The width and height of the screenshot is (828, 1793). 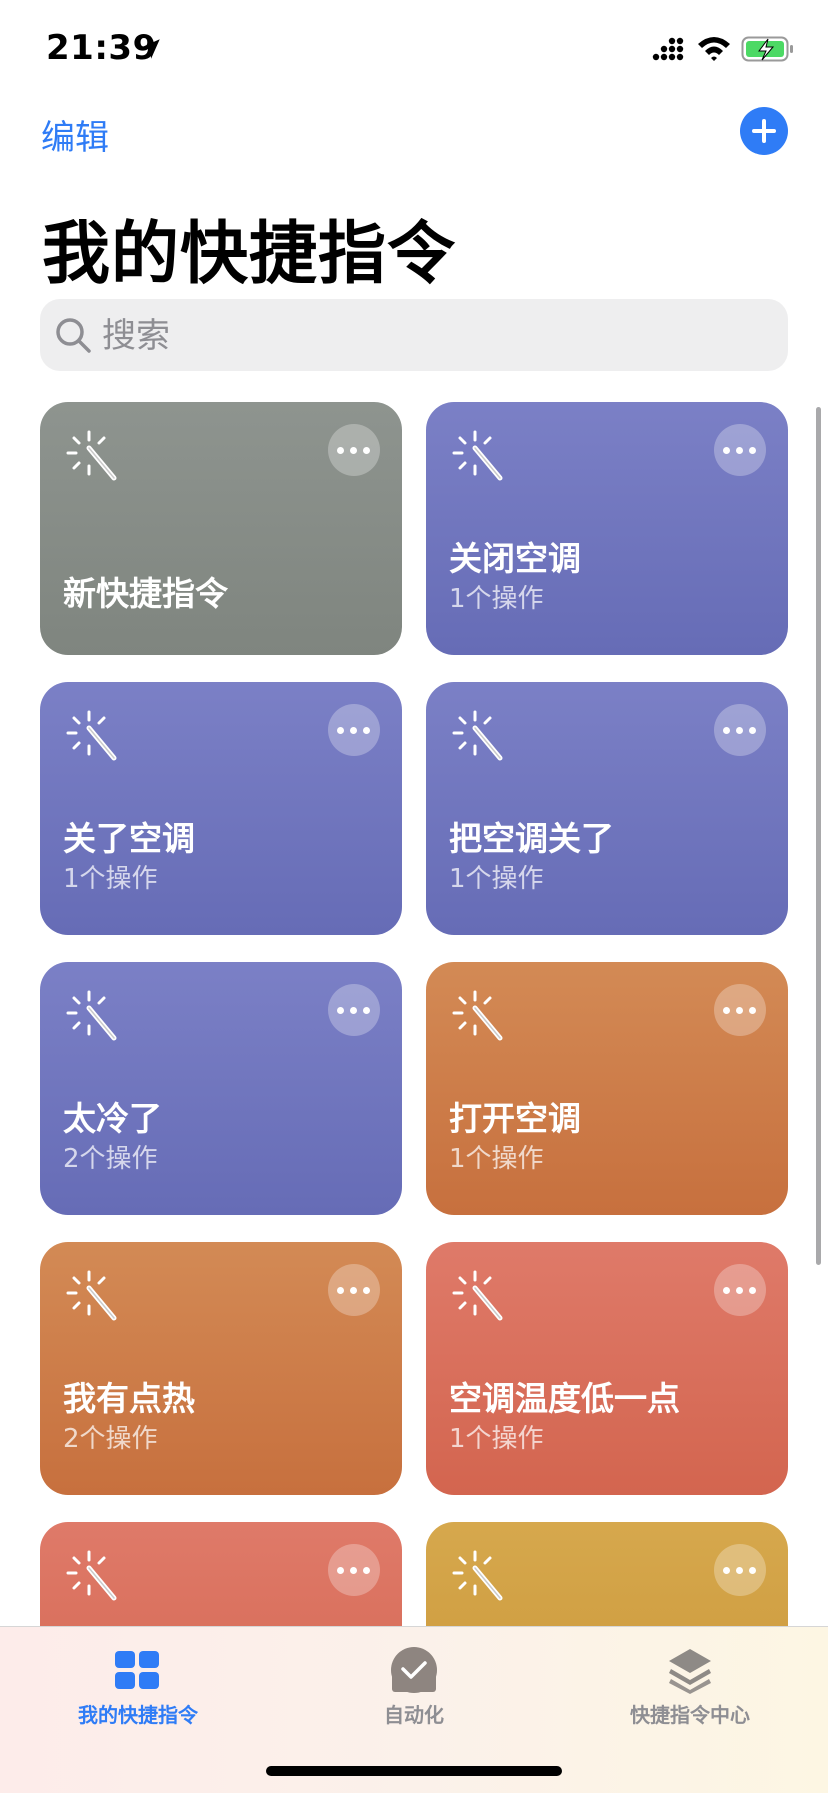 I want to click on shortcut-card: 把空调关了 1个操作, so click(x=607, y=808).